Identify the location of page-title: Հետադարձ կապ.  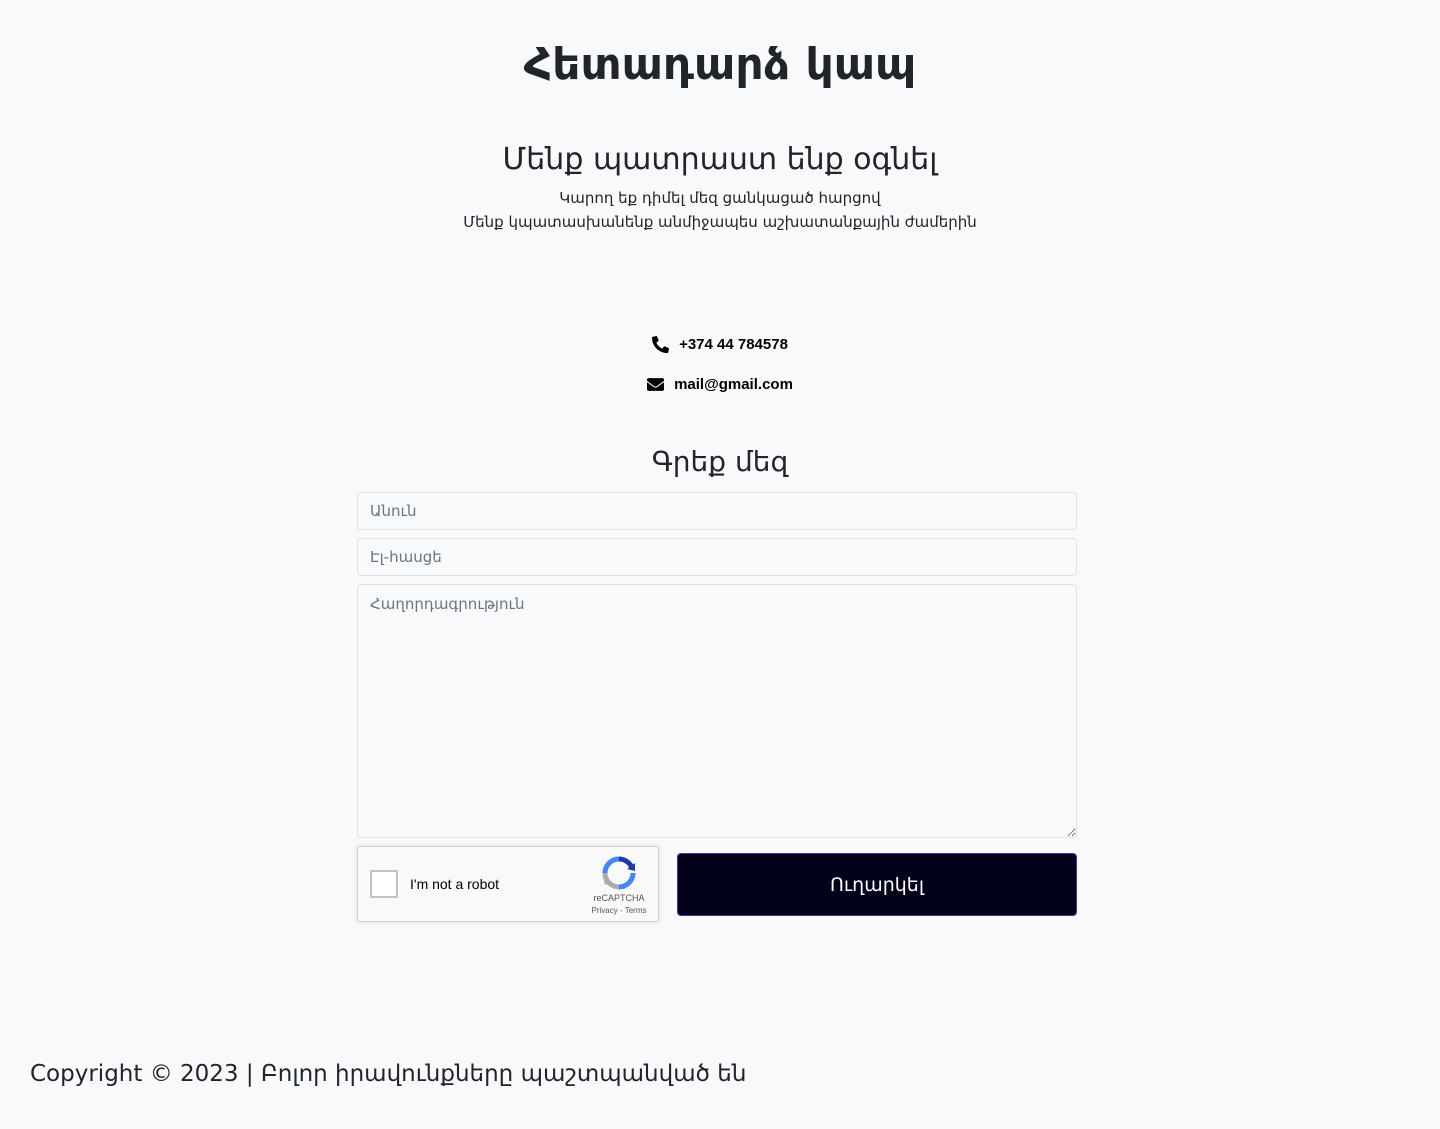
(720, 64).